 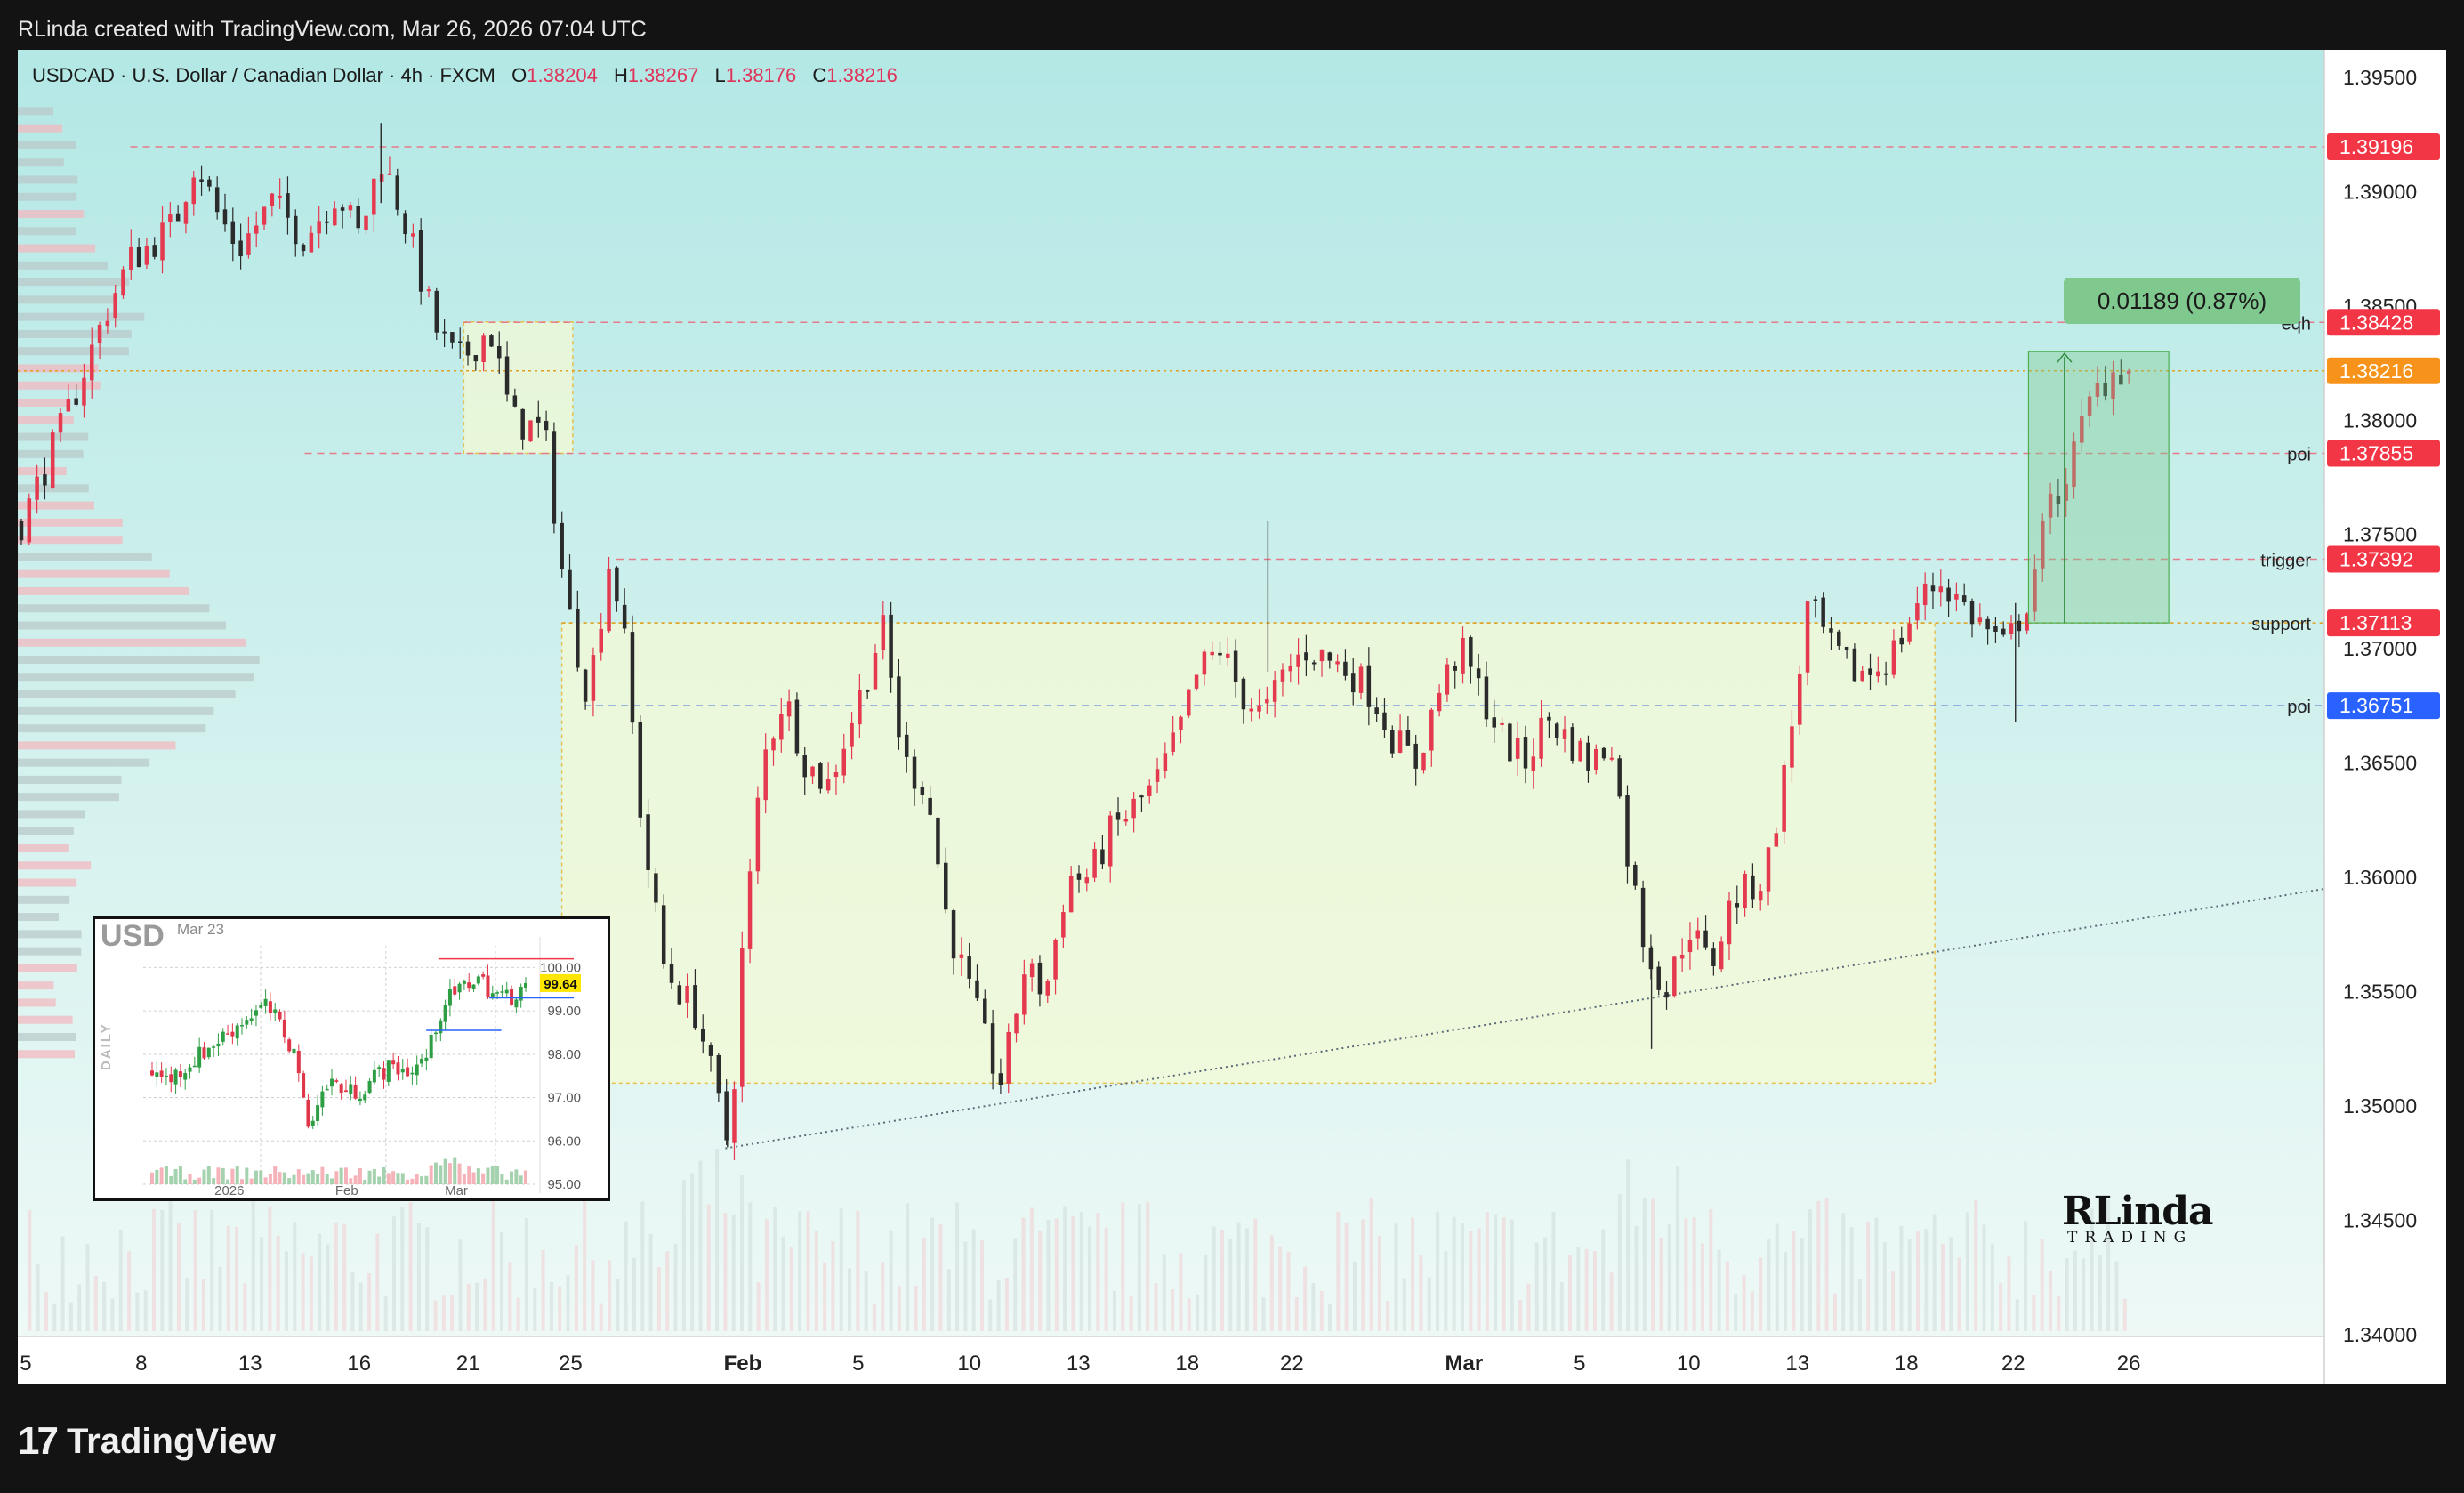 What do you see at coordinates (2380, 77) in the screenshot?
I see `price-tick-label: 1.39500` at bounding box center [2380, 77].